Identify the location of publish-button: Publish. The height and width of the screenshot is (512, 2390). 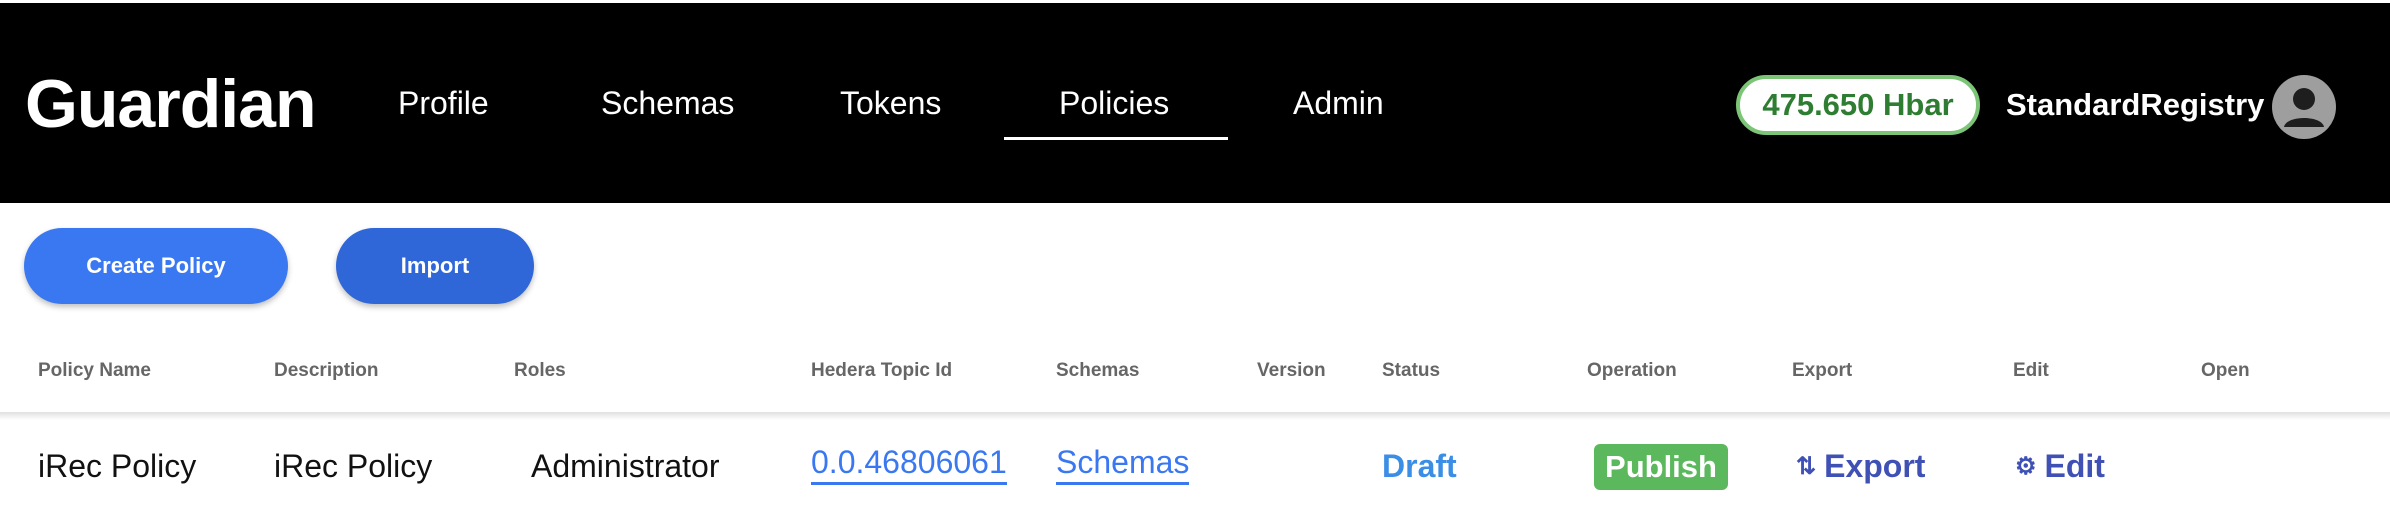
(1661, 467).